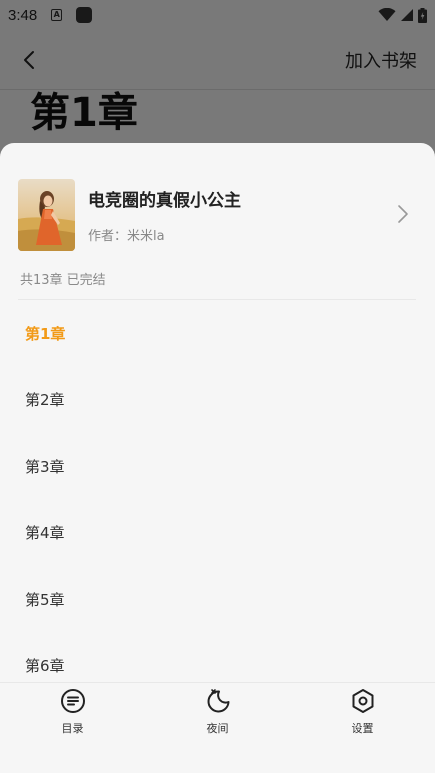 This screenshot has width=435, height=773. What do you see at coordinates (217, 333) in the screenshot?
I see `chapter-item-current: 第1章` at bounding box center [217, 333].